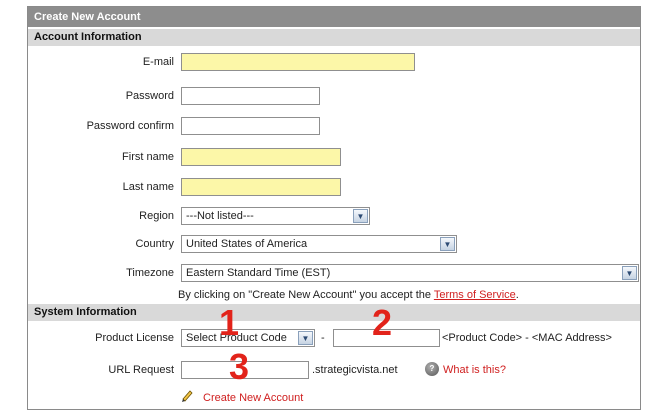 The width and height of the screenshot is (656, 417). I want to click on panel-title: Create New Account, so click(334, 17).